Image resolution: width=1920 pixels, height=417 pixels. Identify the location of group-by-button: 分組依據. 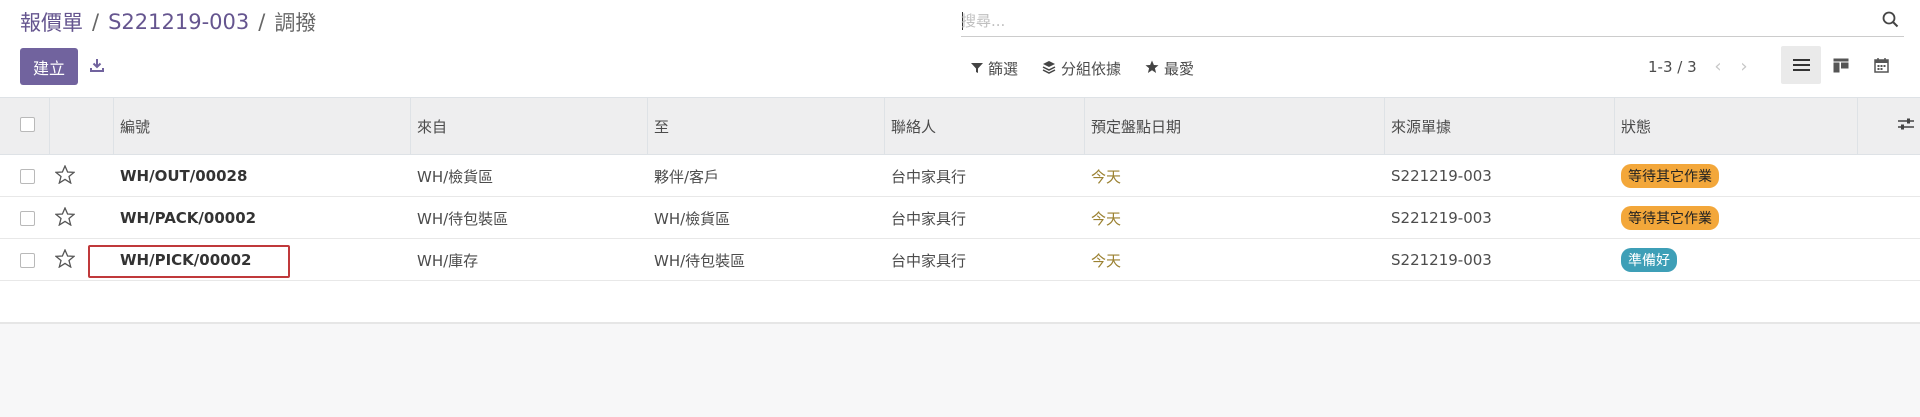
(1081, 68).